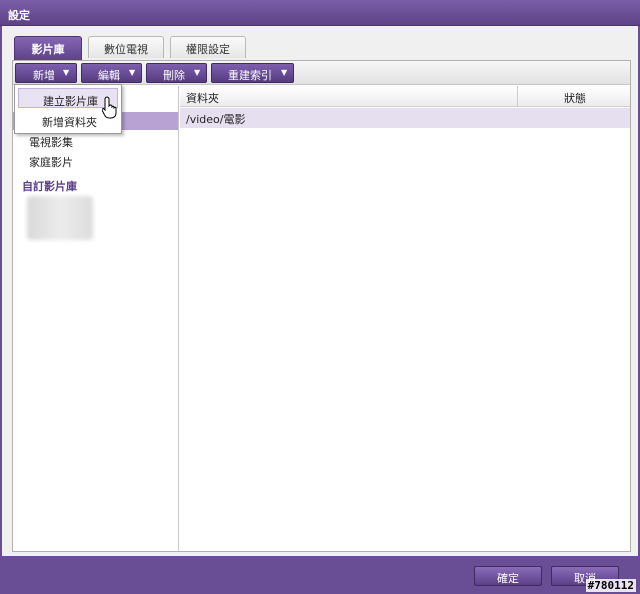 The image size is (640, 594). I want to click on blurred-custom-library, so click(60, 218).